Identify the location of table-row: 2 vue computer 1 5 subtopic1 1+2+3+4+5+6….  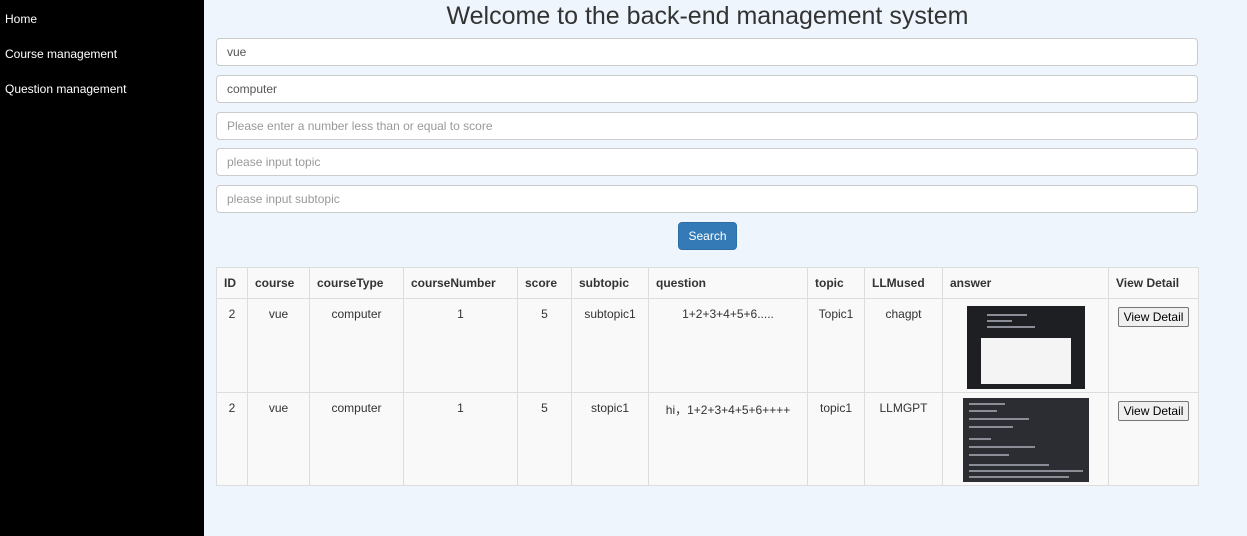
(707, 345).